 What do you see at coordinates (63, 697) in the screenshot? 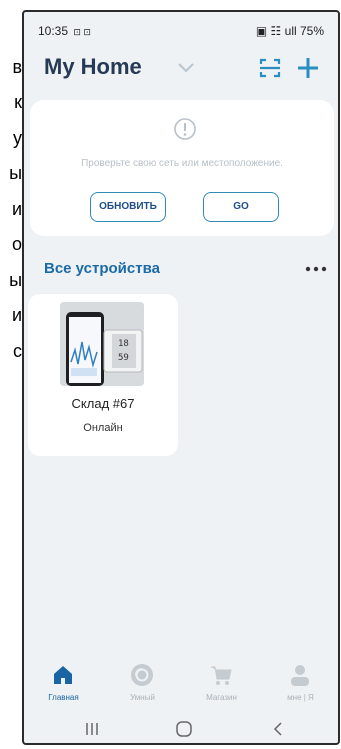
I see `tab-label: Главная` at bounding box center [63, 697].